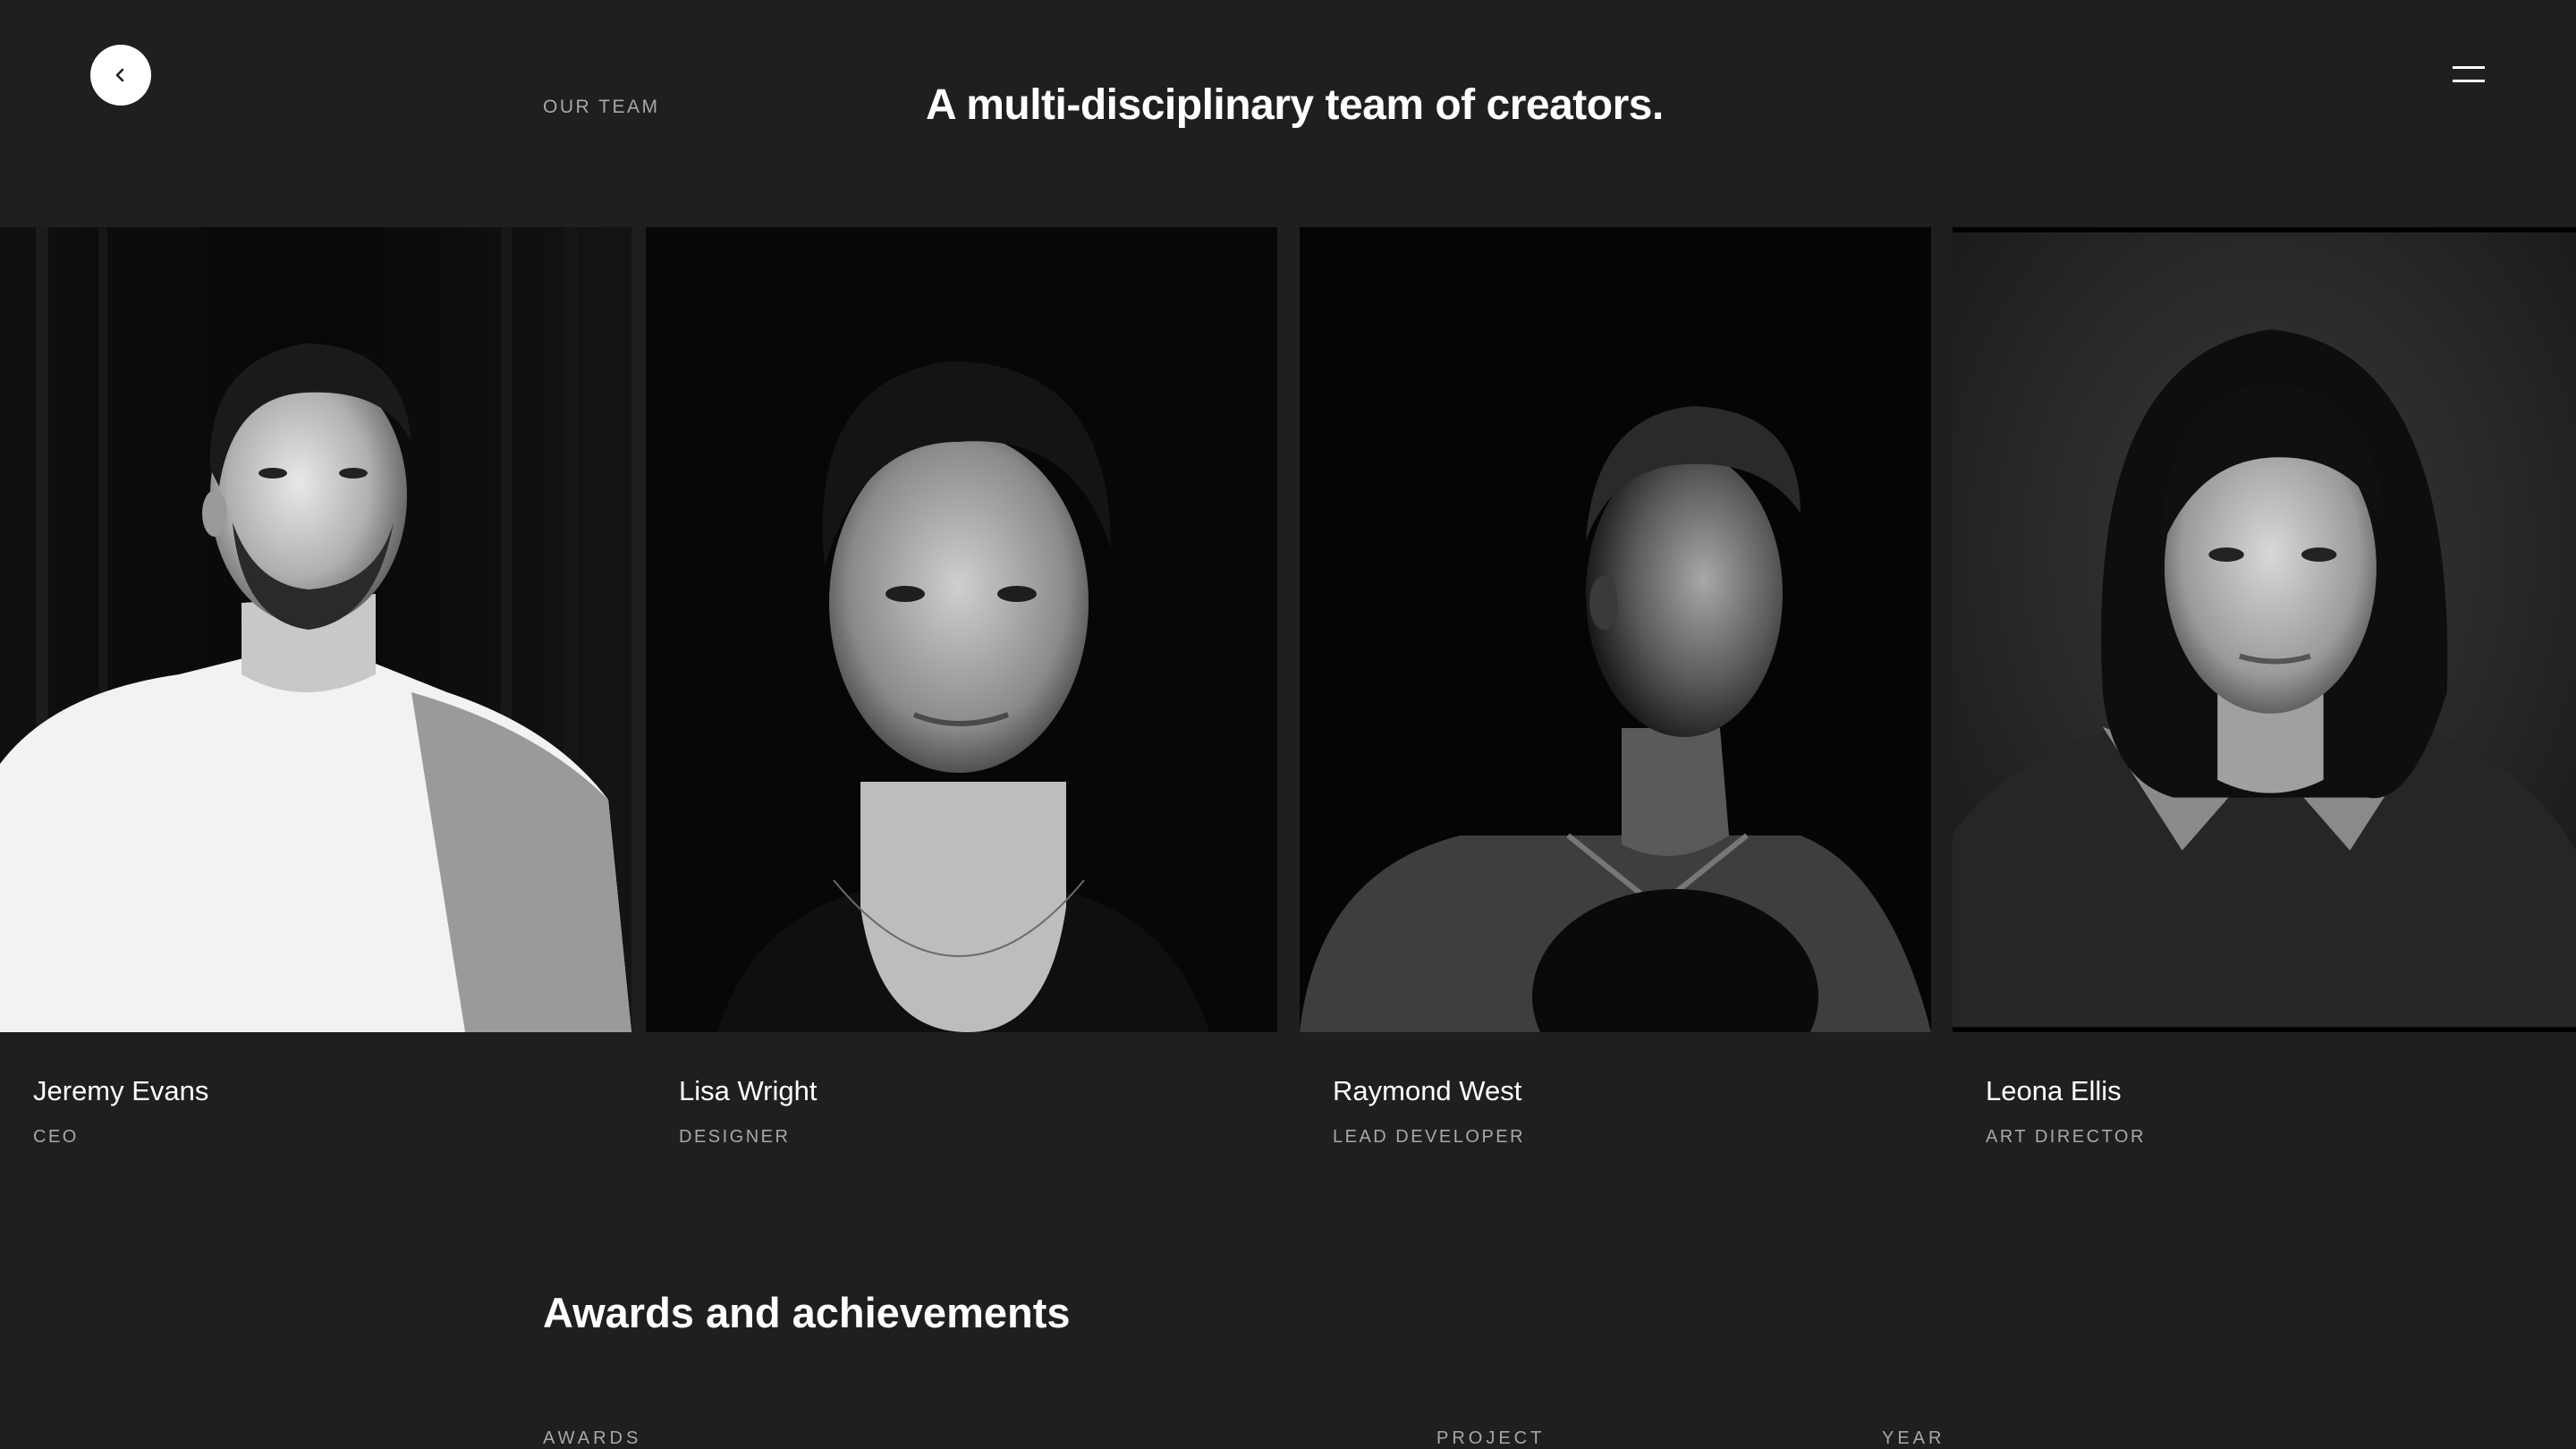 The height and width of the screenshot is (1449, 2576). I want to click on member-role: CEO, so click(56, 1137).